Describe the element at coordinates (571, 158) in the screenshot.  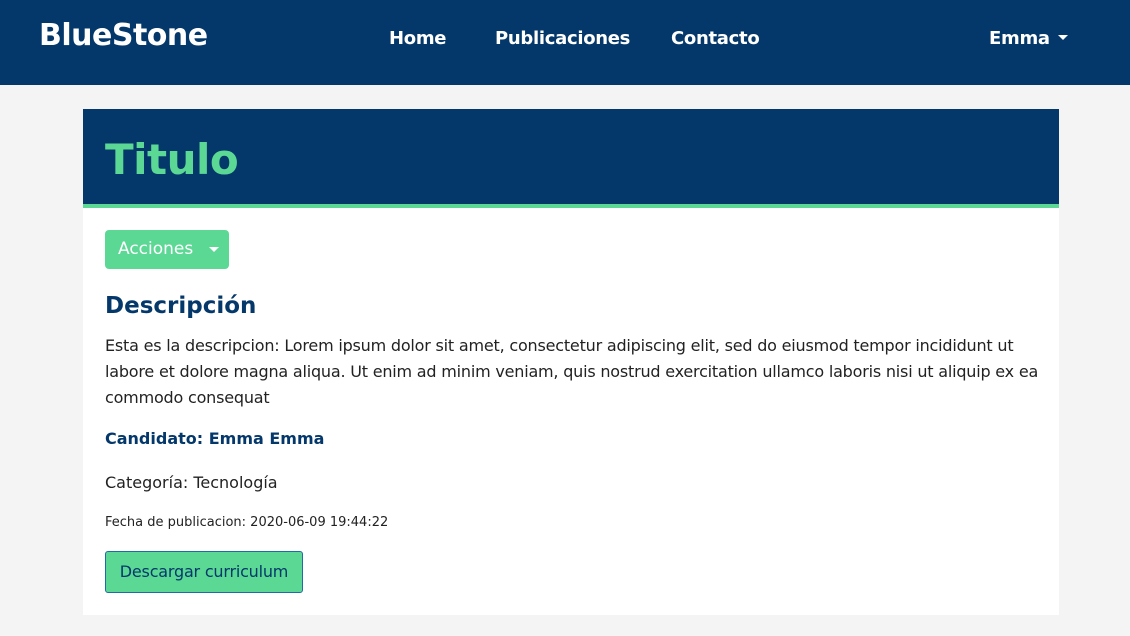
I see `card-header: Titulo` at that location.